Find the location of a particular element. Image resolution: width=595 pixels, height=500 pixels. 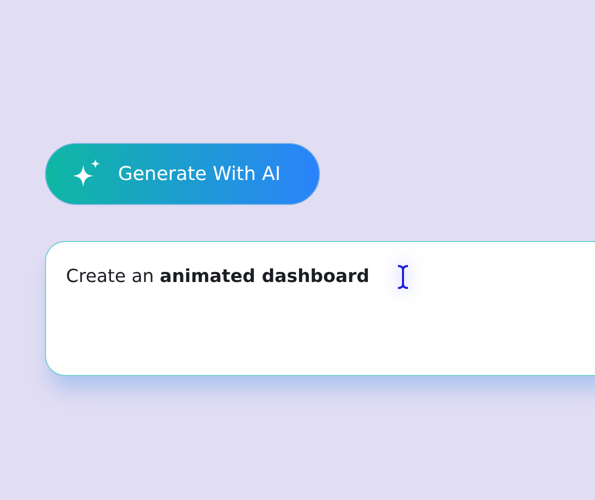

text-cursor-icon is located at coordinates (403, 277).